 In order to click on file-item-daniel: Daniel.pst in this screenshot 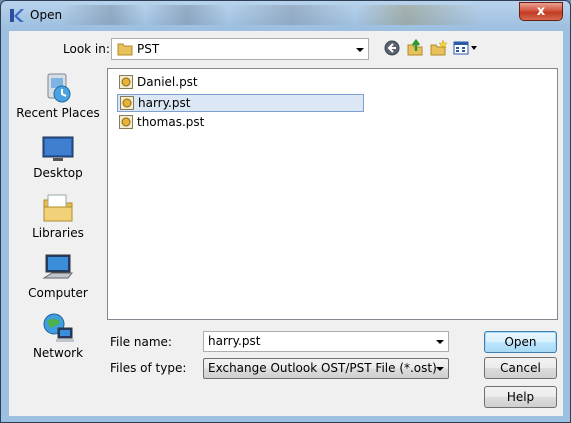, I will do `click(157, 83)`.